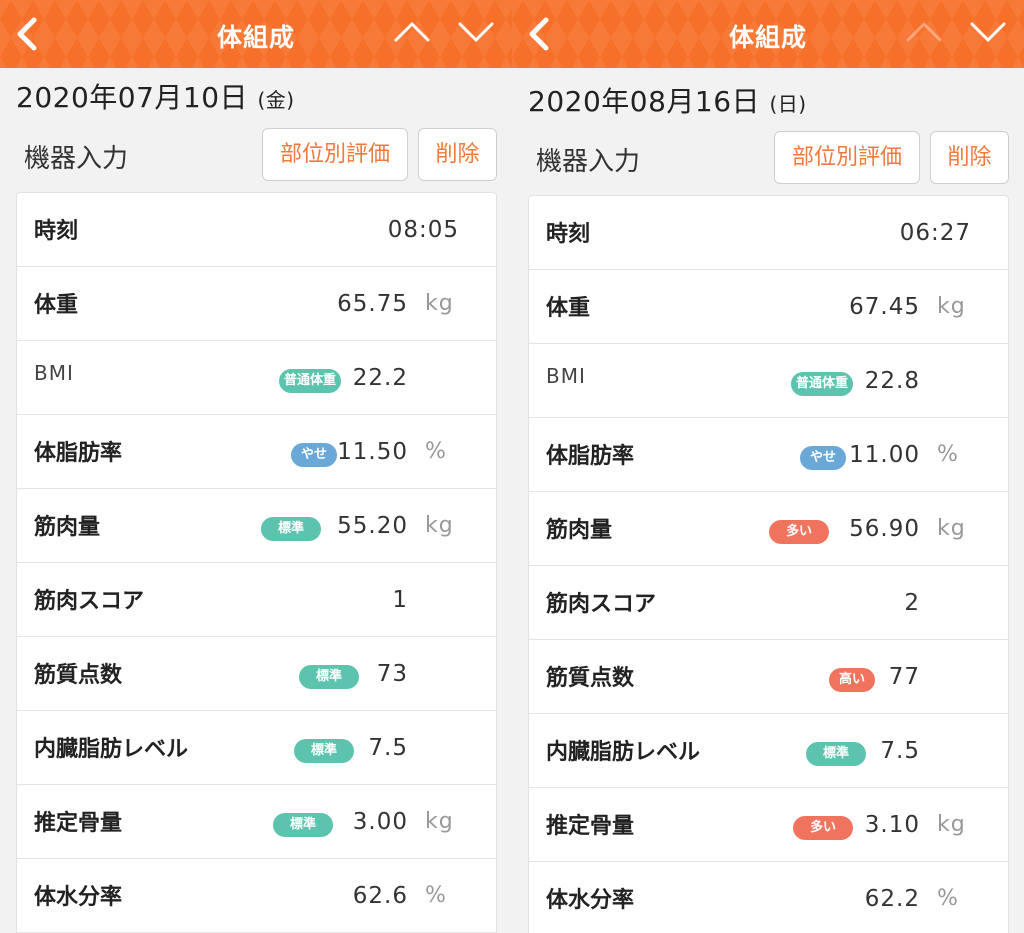  I want to click on row-value: 73, so click(392, 674).